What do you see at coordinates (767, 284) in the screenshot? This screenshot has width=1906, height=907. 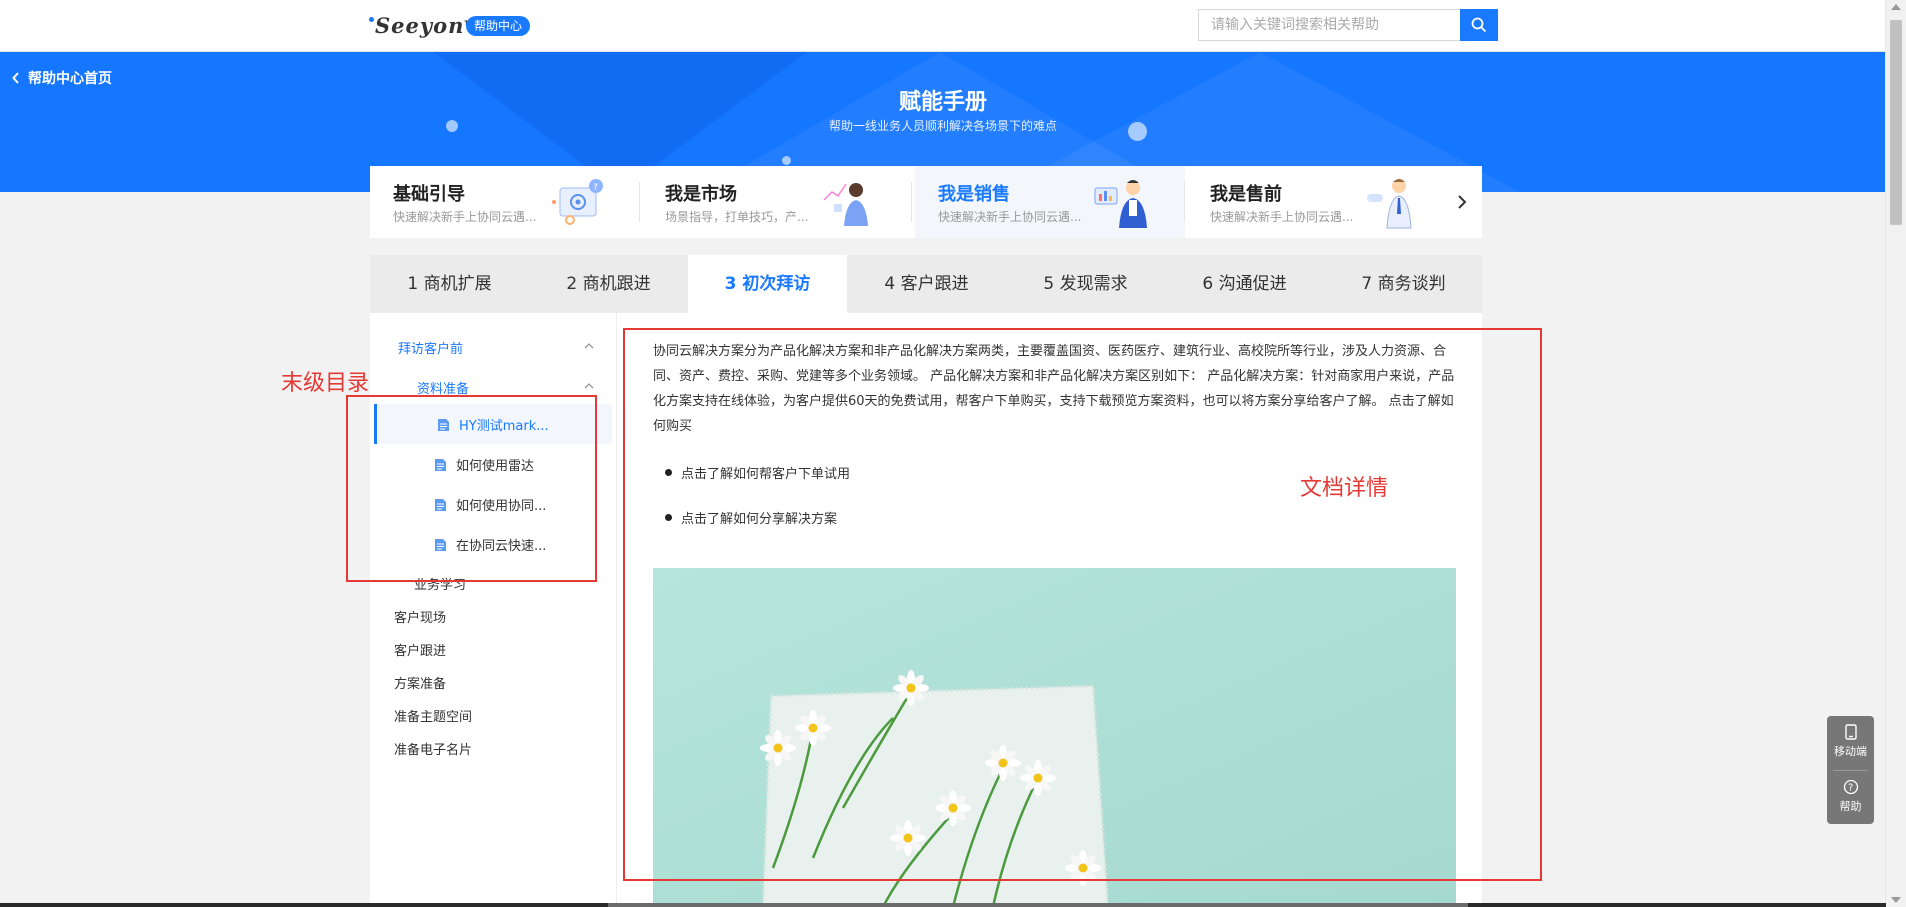 I see `tab-first-visit: 3 初次拜访` at bounding box center [767, 284].